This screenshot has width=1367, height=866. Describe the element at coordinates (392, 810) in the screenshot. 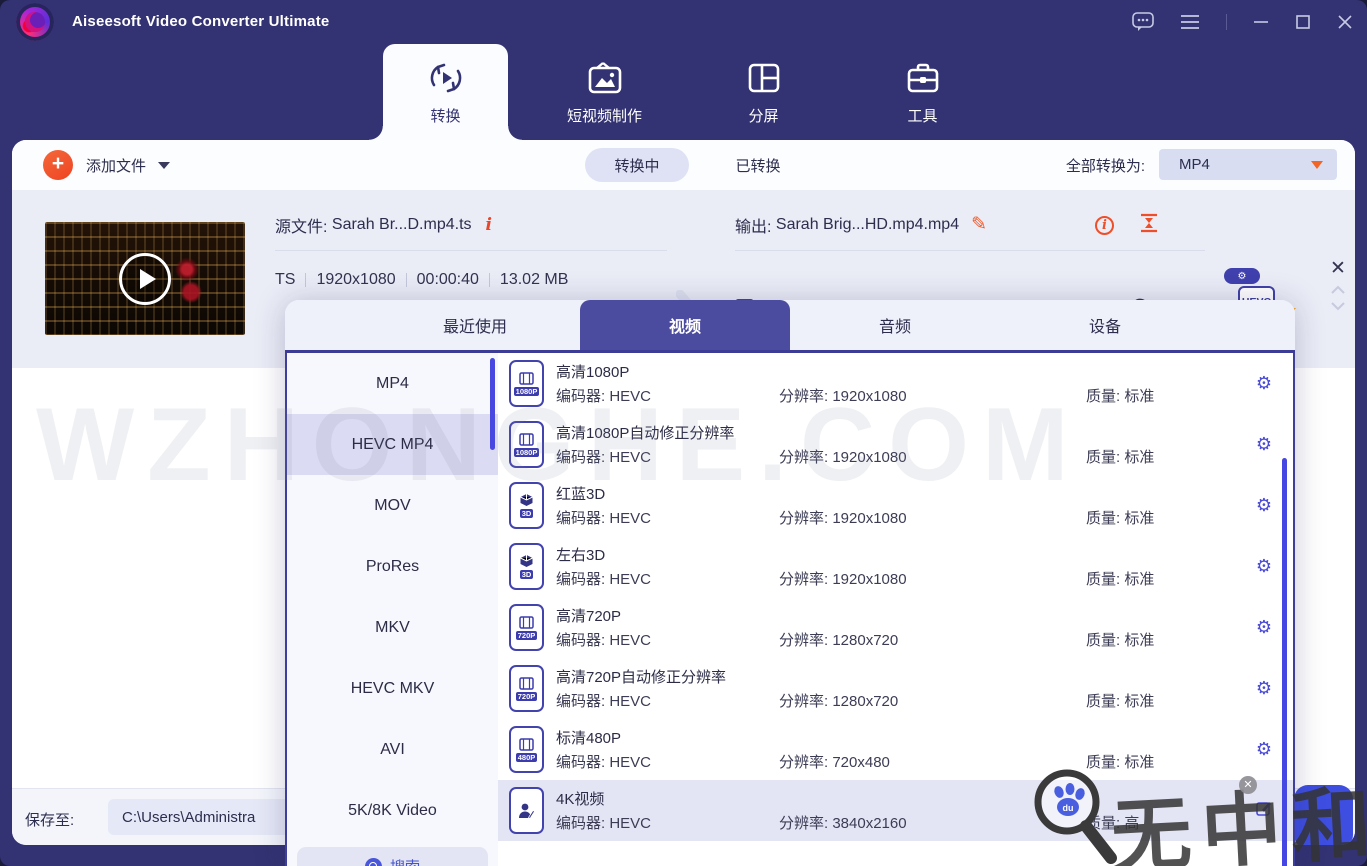

I see `format-item-5k8k: 5K/8K Video` at that location.